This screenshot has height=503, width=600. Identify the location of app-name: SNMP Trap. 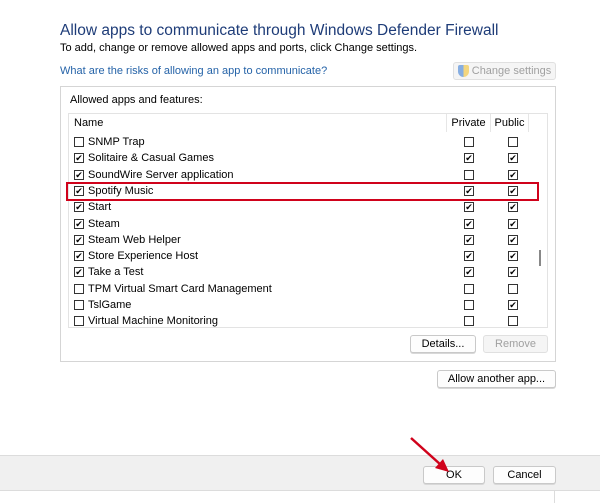
(116, 142).